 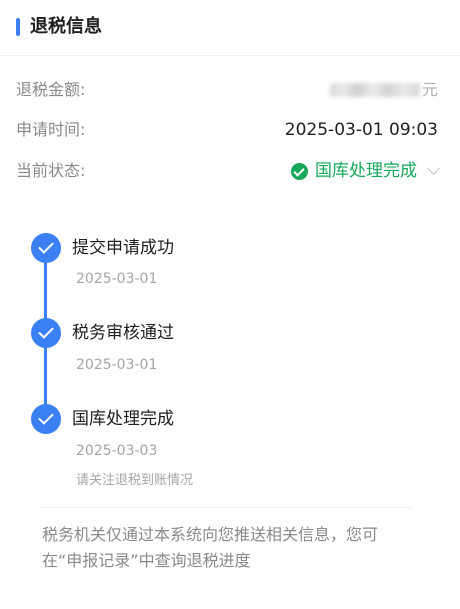 What do you see at coordinates (228, 172) in the screenshot?
I see `status-row: 当前状态: 国库处理完成` at bounding box center [228, 172].